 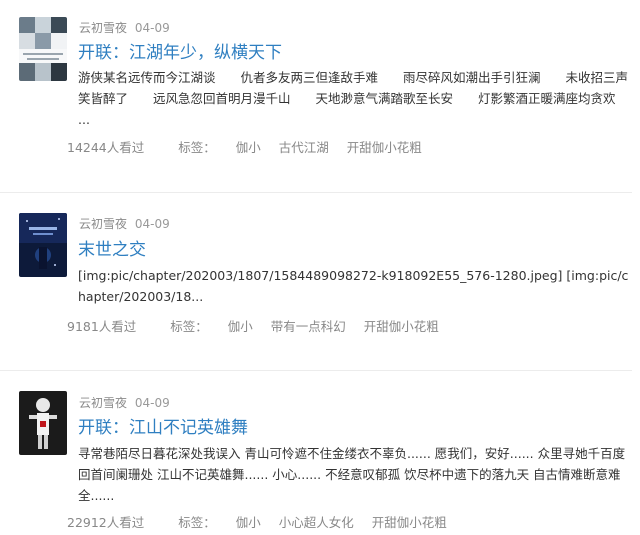 What do you see at coordinates (304, 146) in the screenshot?
I see `tag-link: 古代江湖` at bounding box center [304, 146].